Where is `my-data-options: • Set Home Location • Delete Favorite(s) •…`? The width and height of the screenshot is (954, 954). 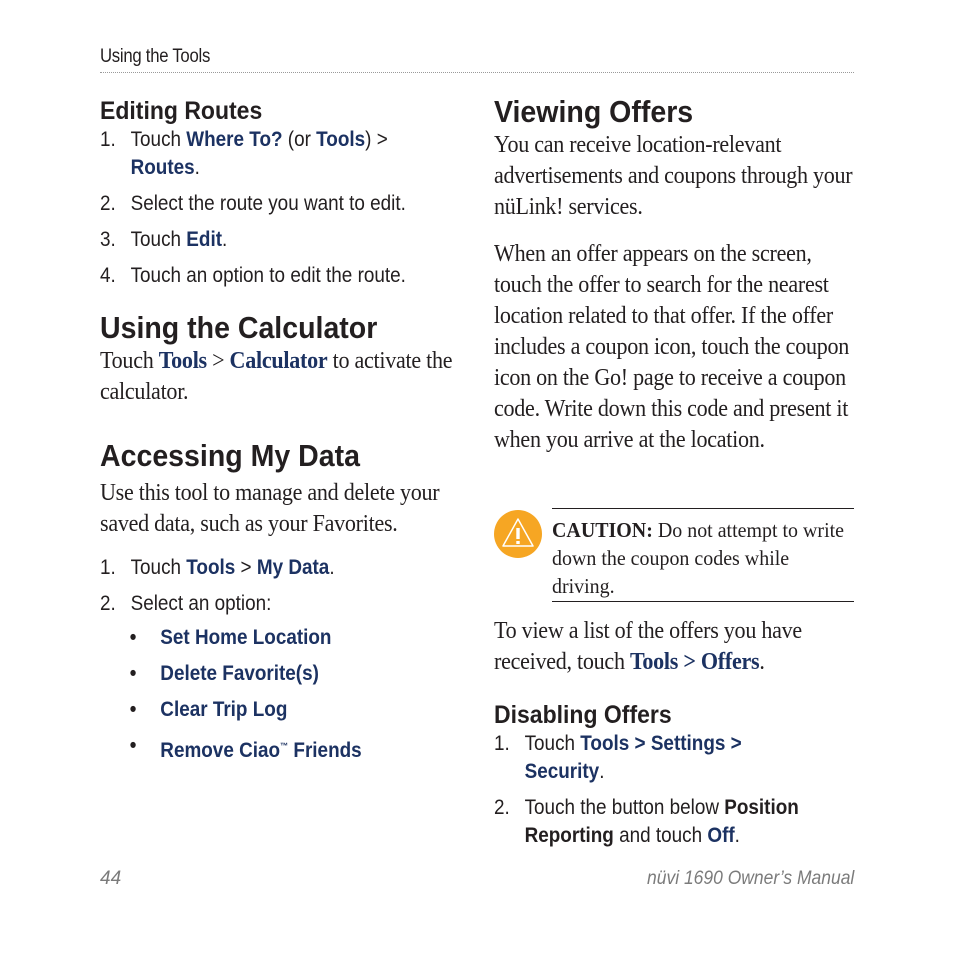
my-data-options: • Set Home Location • Delete Favorite(s) •… is located at coordinates (282, 694).